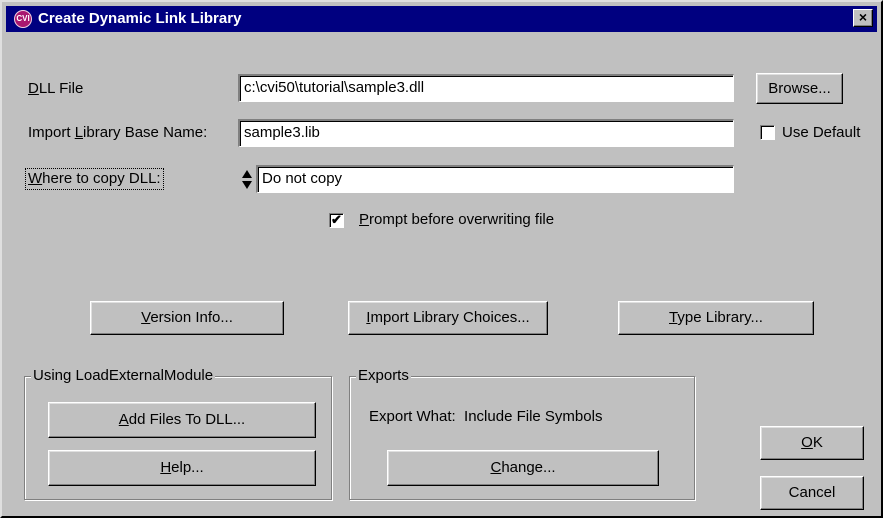  I want to click on window-title: Create Dynamic Link Library, so click(140, 18).